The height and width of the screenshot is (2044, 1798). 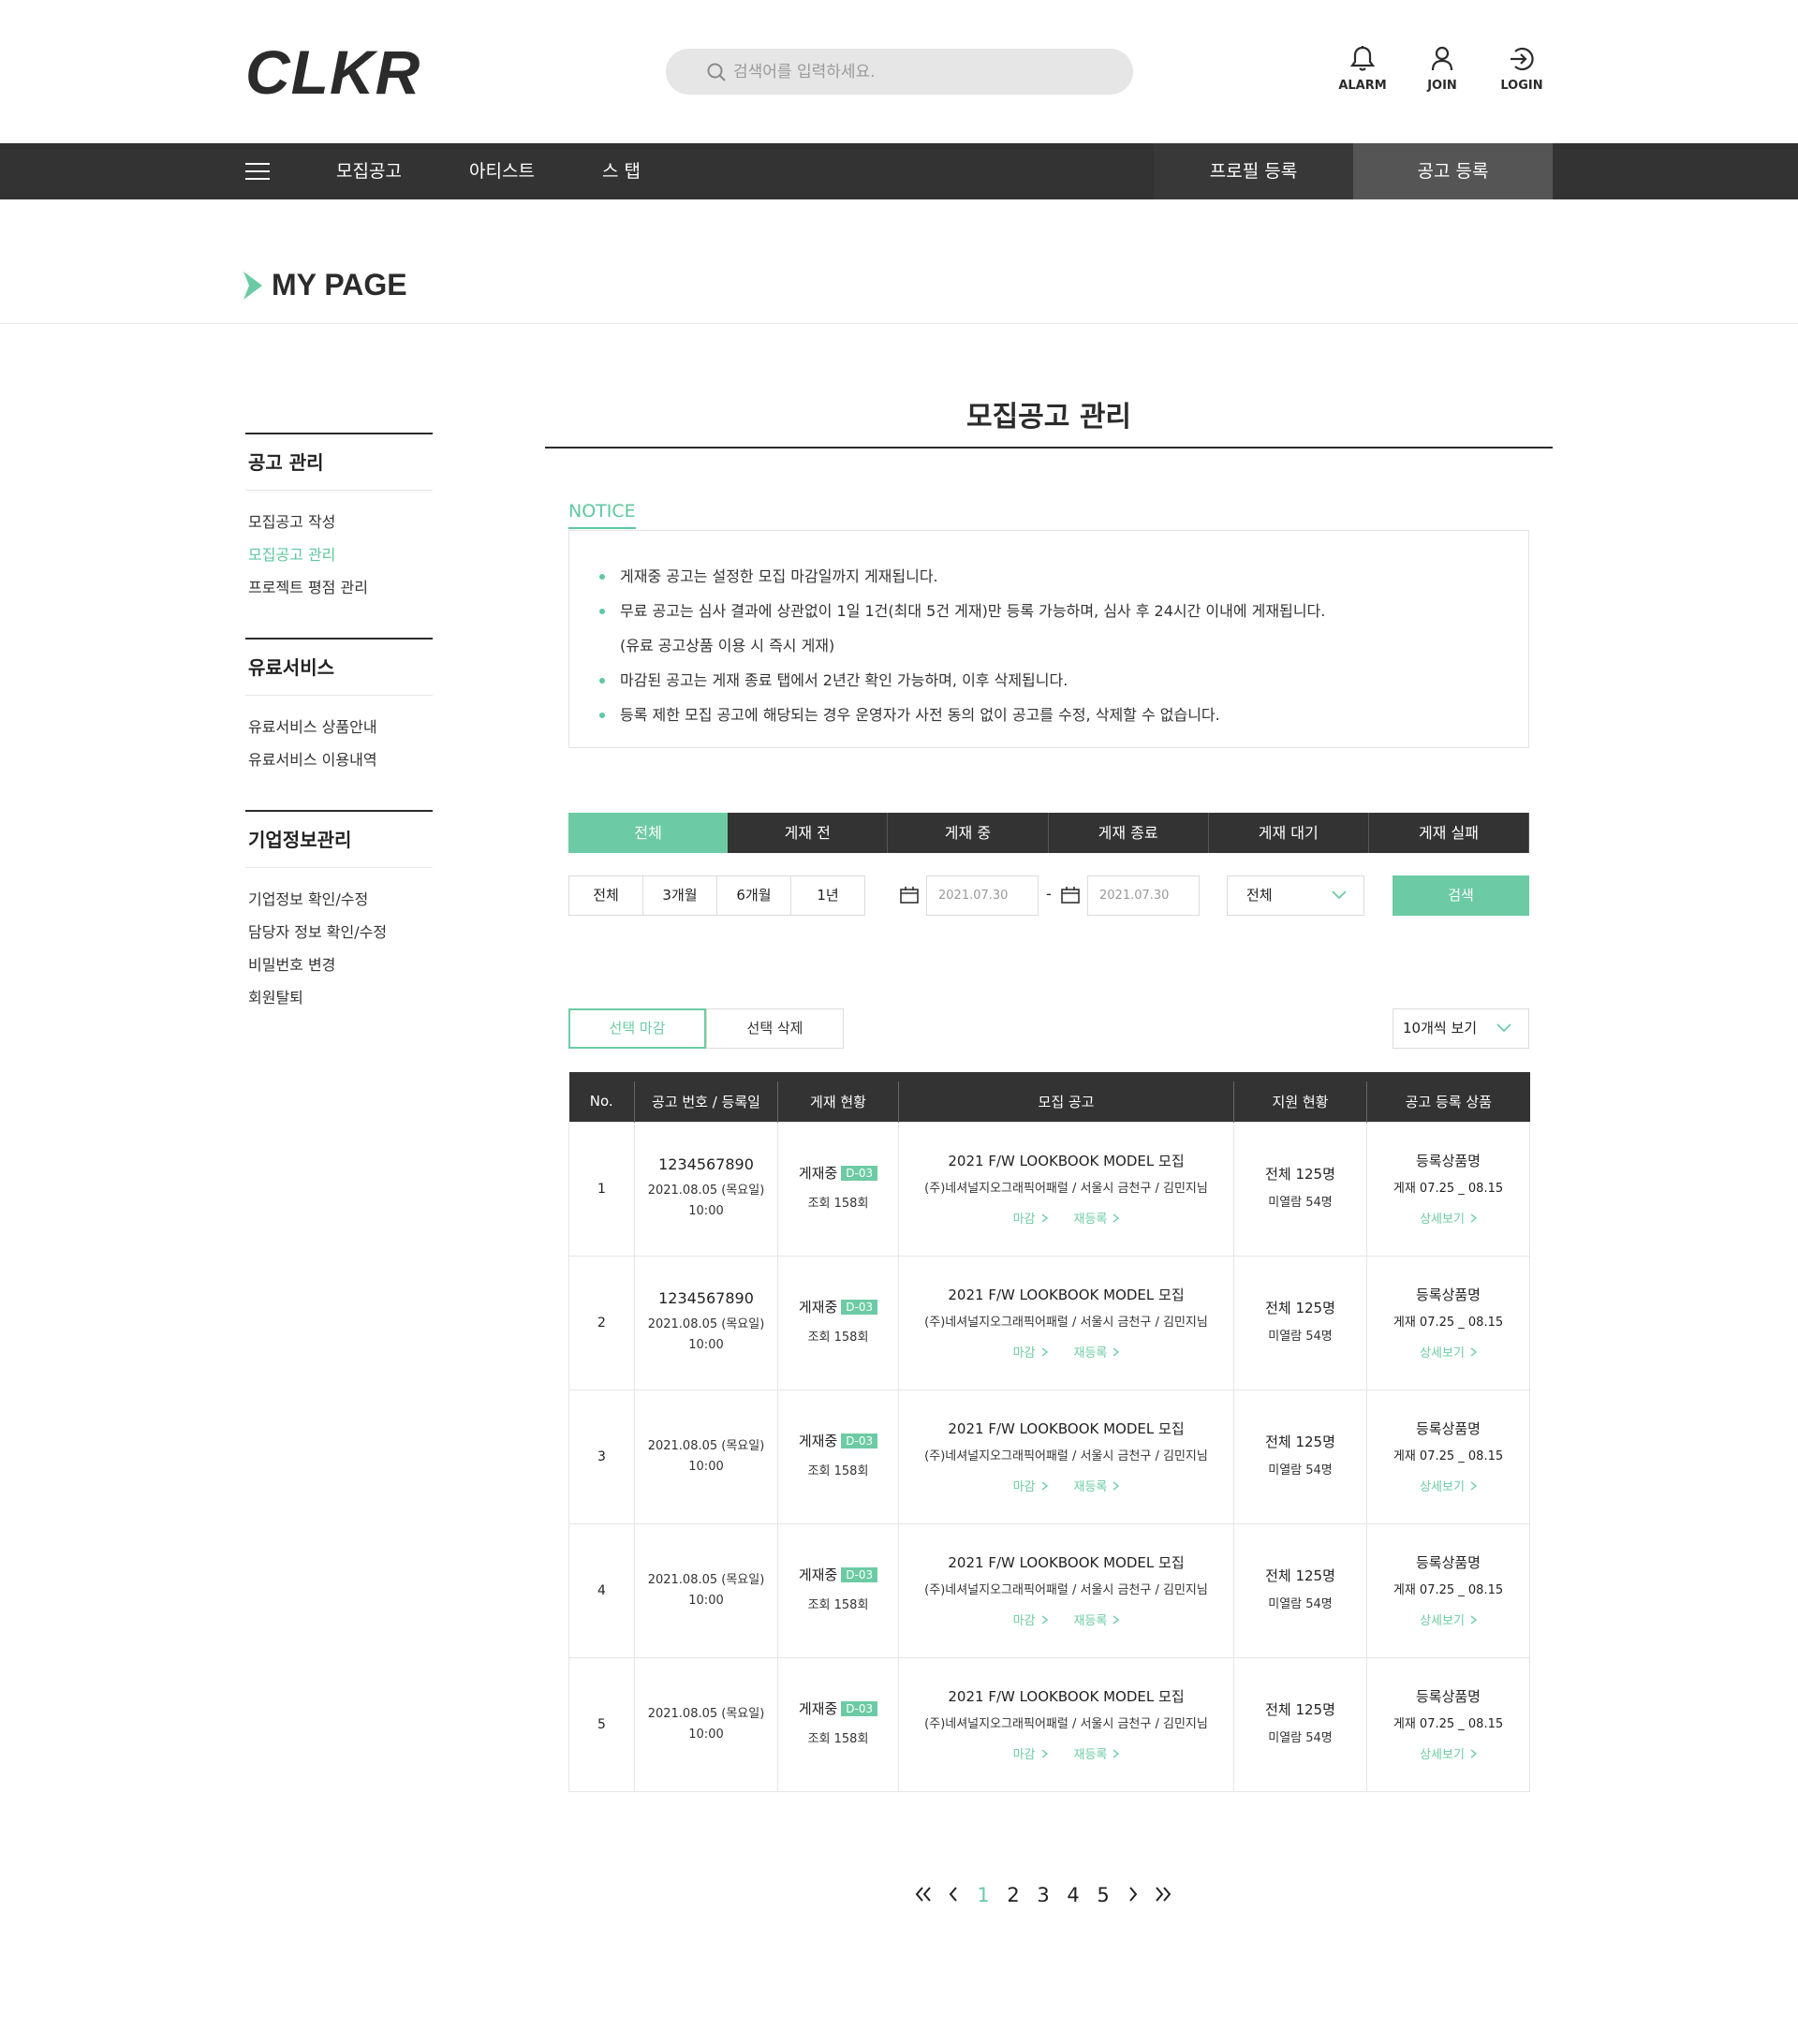 What do you see at coordinates (339, 554) in the screenshot?
I see `sidebar-item-manage-post: 모집공고 관리` at bounding box center [339, 554].